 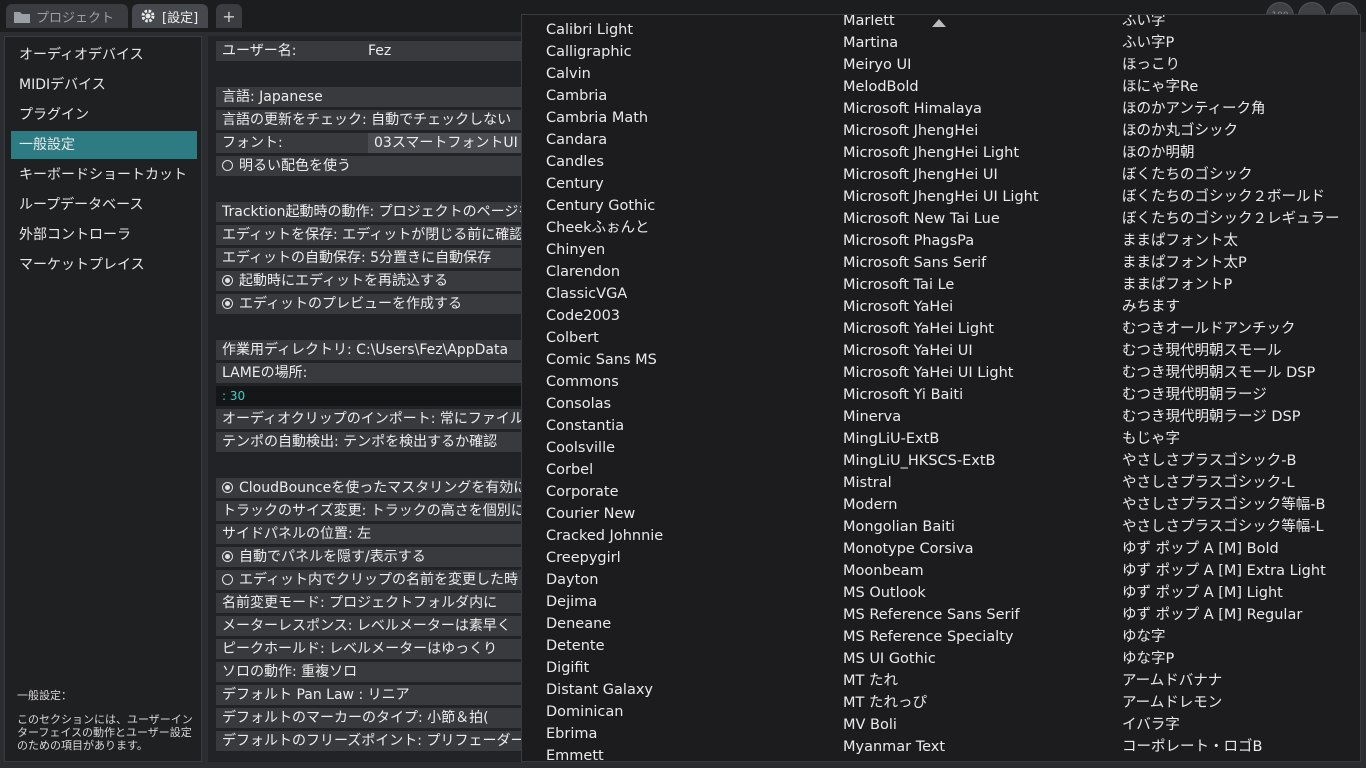 I want to click on font-option: Commons, so click(x=604, y=382).